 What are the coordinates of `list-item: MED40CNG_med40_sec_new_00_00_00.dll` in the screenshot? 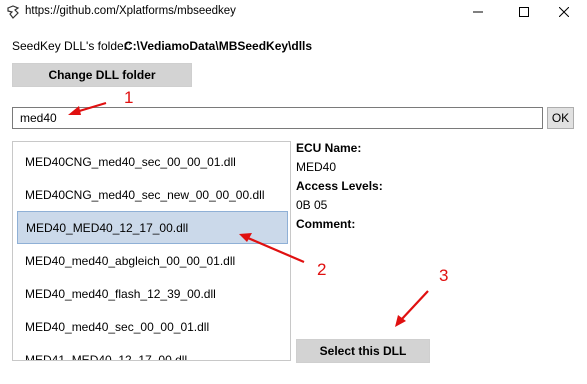 It's located at (152, 194).